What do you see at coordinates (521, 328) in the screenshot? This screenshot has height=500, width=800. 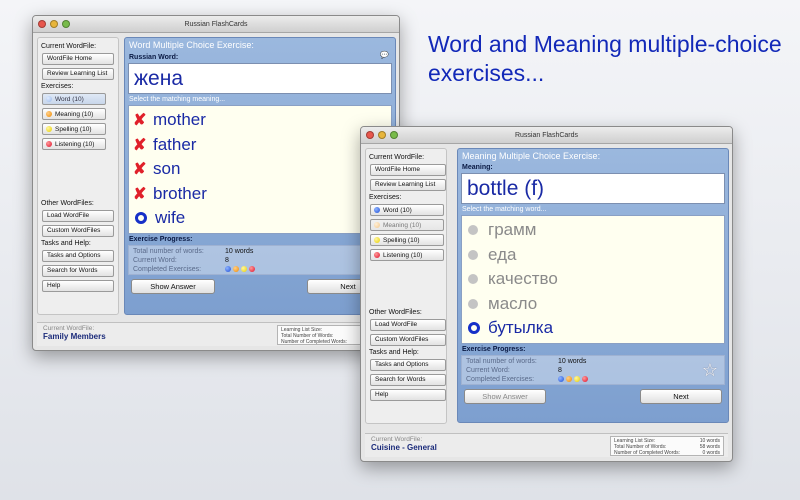 I see `choice-text: бутылка` at bounding box center [521, 328].